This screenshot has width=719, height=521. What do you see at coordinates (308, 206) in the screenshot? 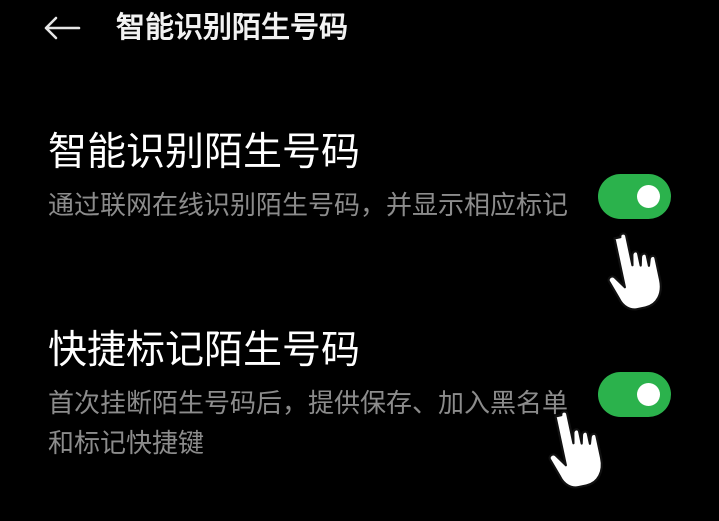
I see `setting-description: 通过联网在线识别陌生号码，并显示相应标记` at bounding box center [308, 206].